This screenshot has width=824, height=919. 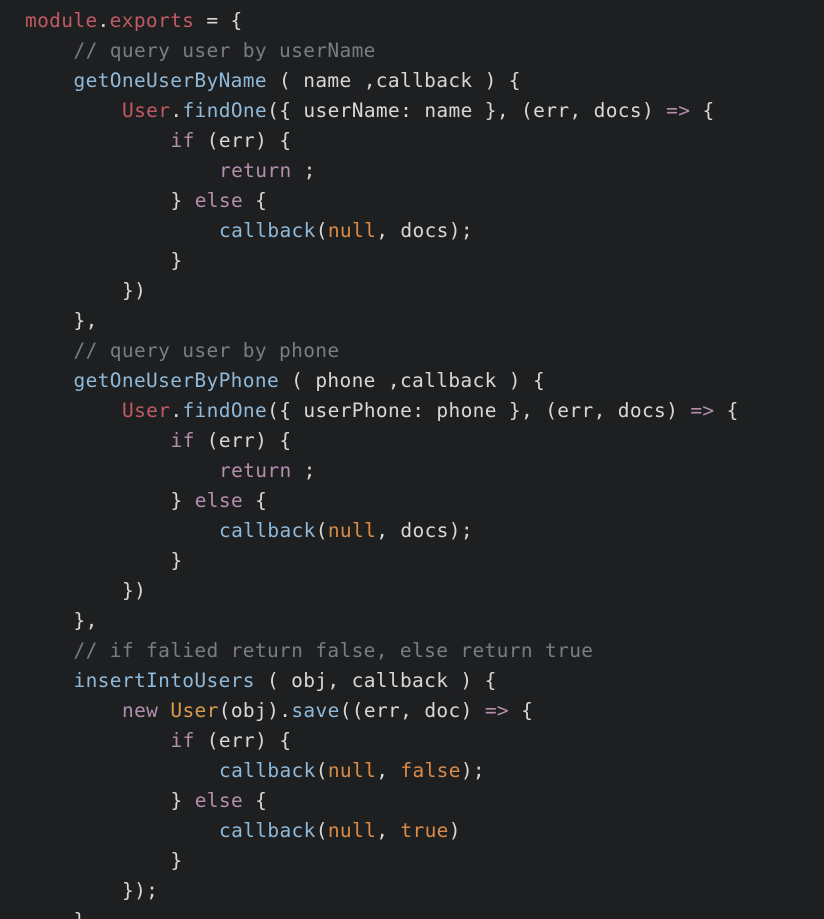 What do you see at coordinates (225, 410) in the screenshot?
I see `code-token-method: findOne` at bounding box center [225, 410].